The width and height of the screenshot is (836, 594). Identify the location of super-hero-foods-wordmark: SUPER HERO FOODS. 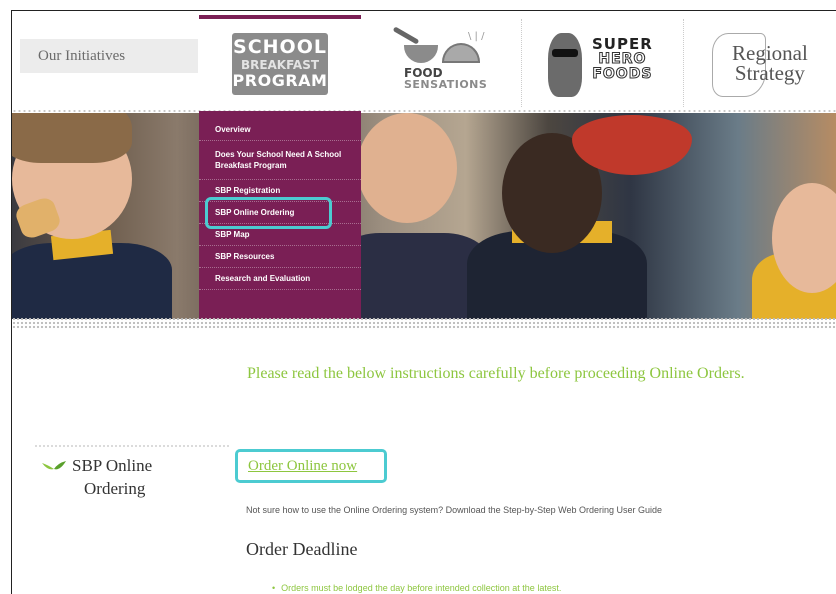
(622, 59).